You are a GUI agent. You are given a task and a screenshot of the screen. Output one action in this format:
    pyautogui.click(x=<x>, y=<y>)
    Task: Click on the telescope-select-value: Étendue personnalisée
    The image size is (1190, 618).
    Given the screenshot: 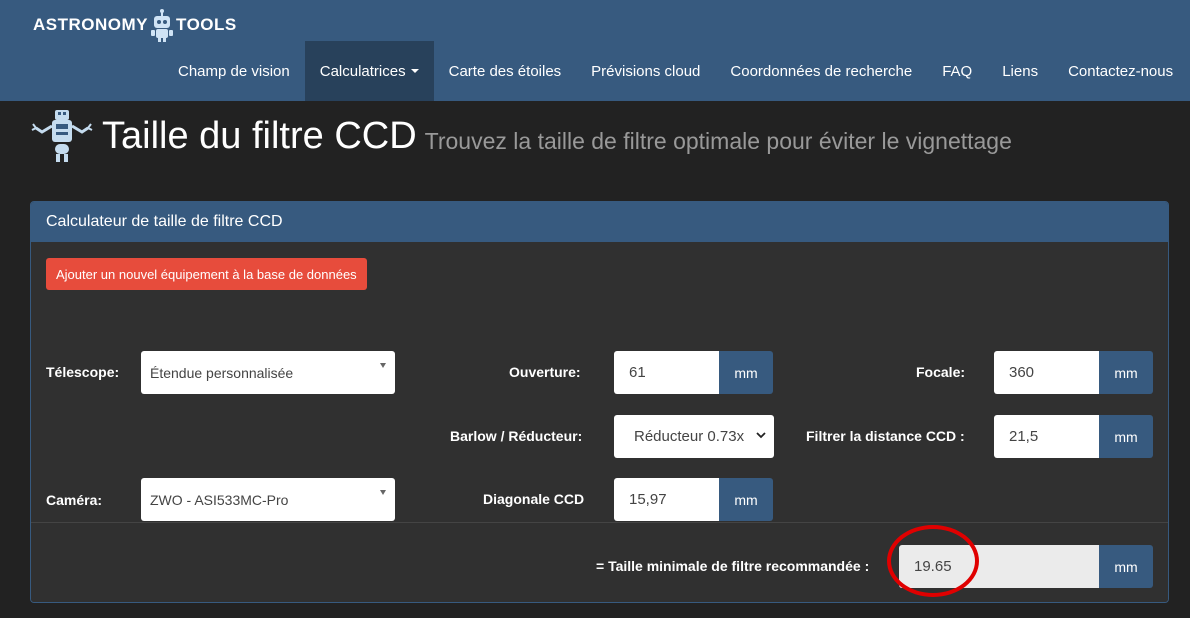 What is the action you would take?
    pyautogui.click(x=222, y=372)
    